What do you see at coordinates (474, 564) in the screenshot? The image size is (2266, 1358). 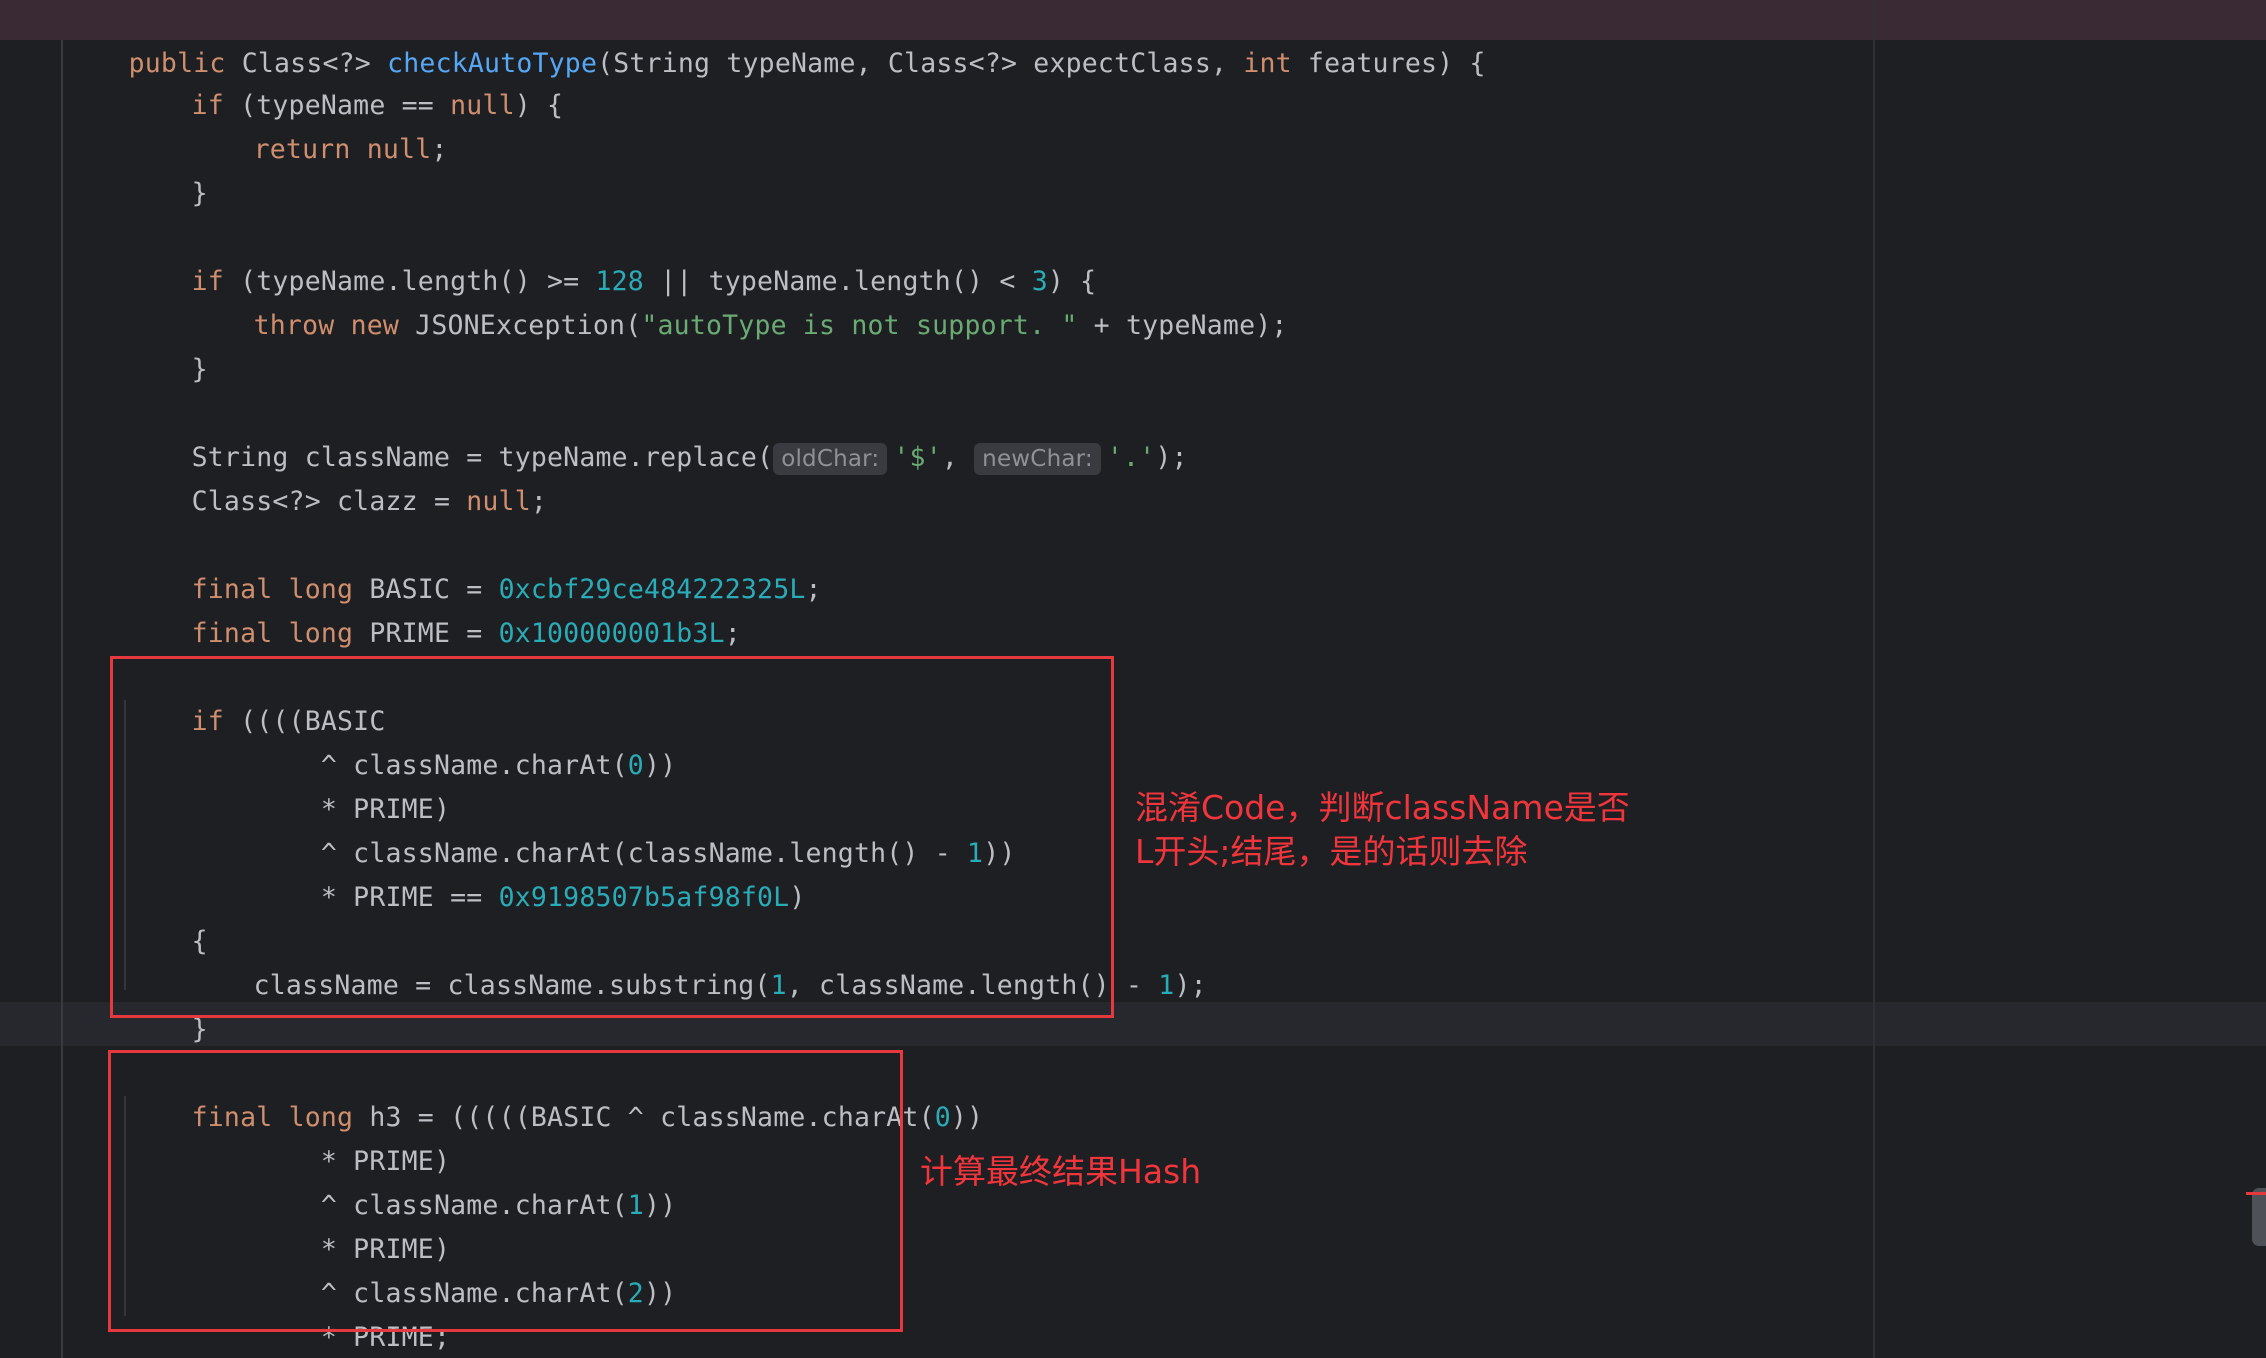 I see `code-line-10: final long BASIC = 0xcbf29ce484222325L;` at bounding box center [474, 564].